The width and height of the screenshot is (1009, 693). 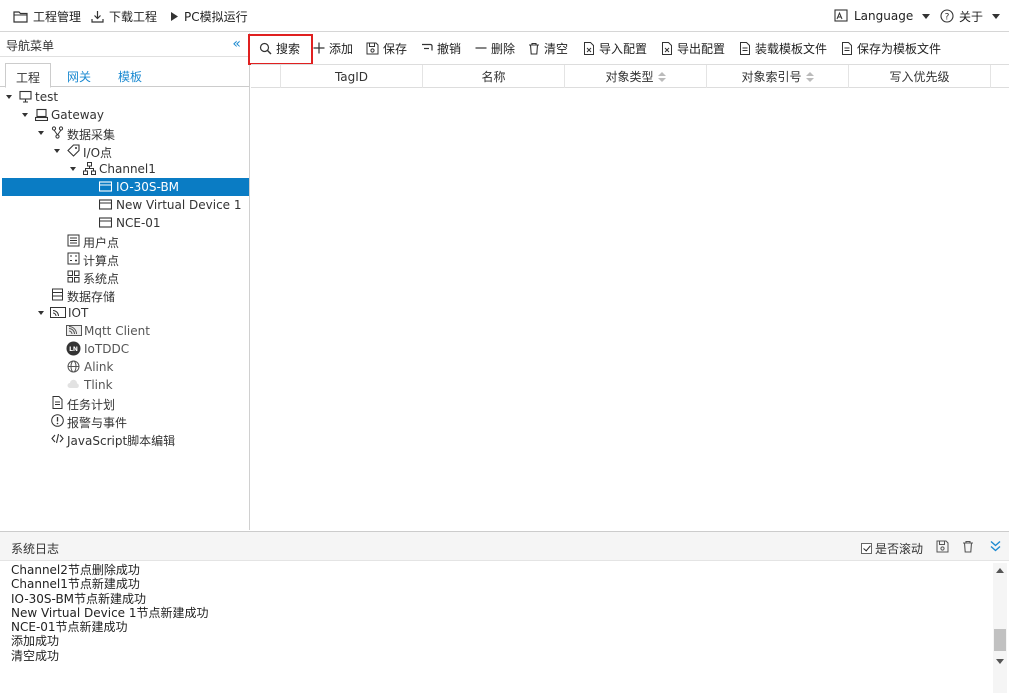 I want to click on save-button: 保存, so click(x=386, y=48).